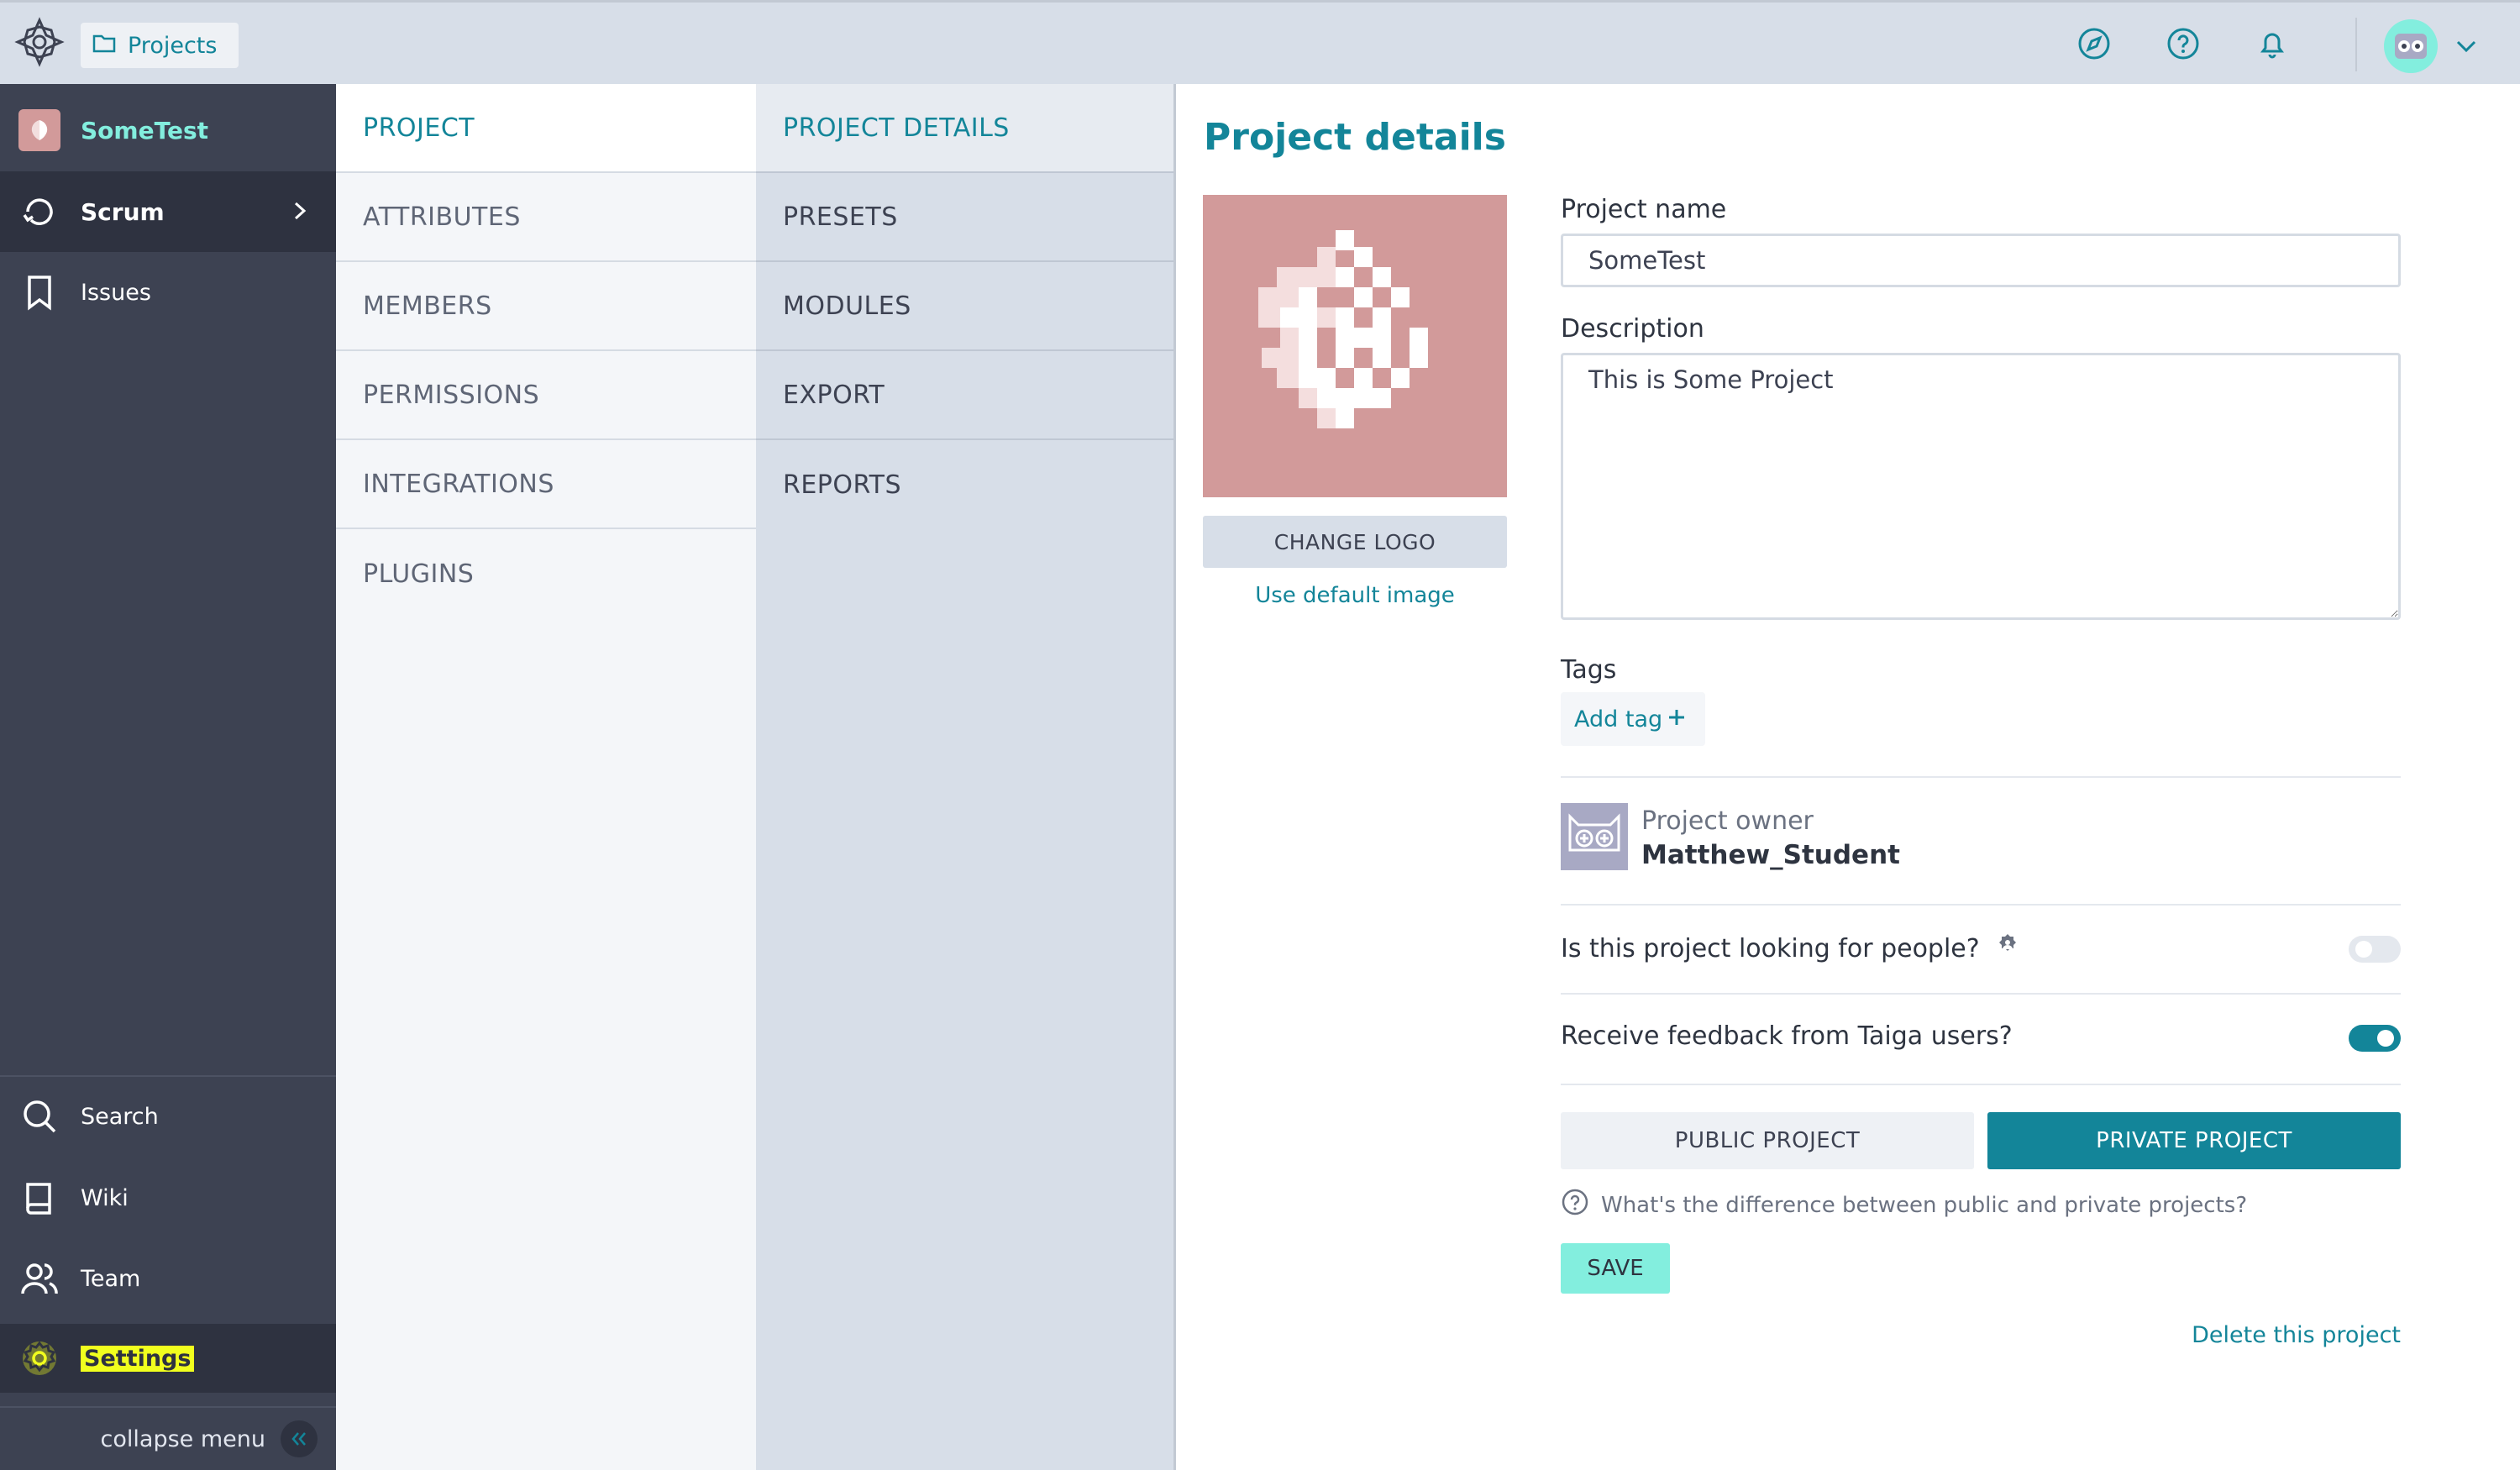 This screenshot has width=2520, height=1470. I want to click on compass-icon, so click(2094, 43).